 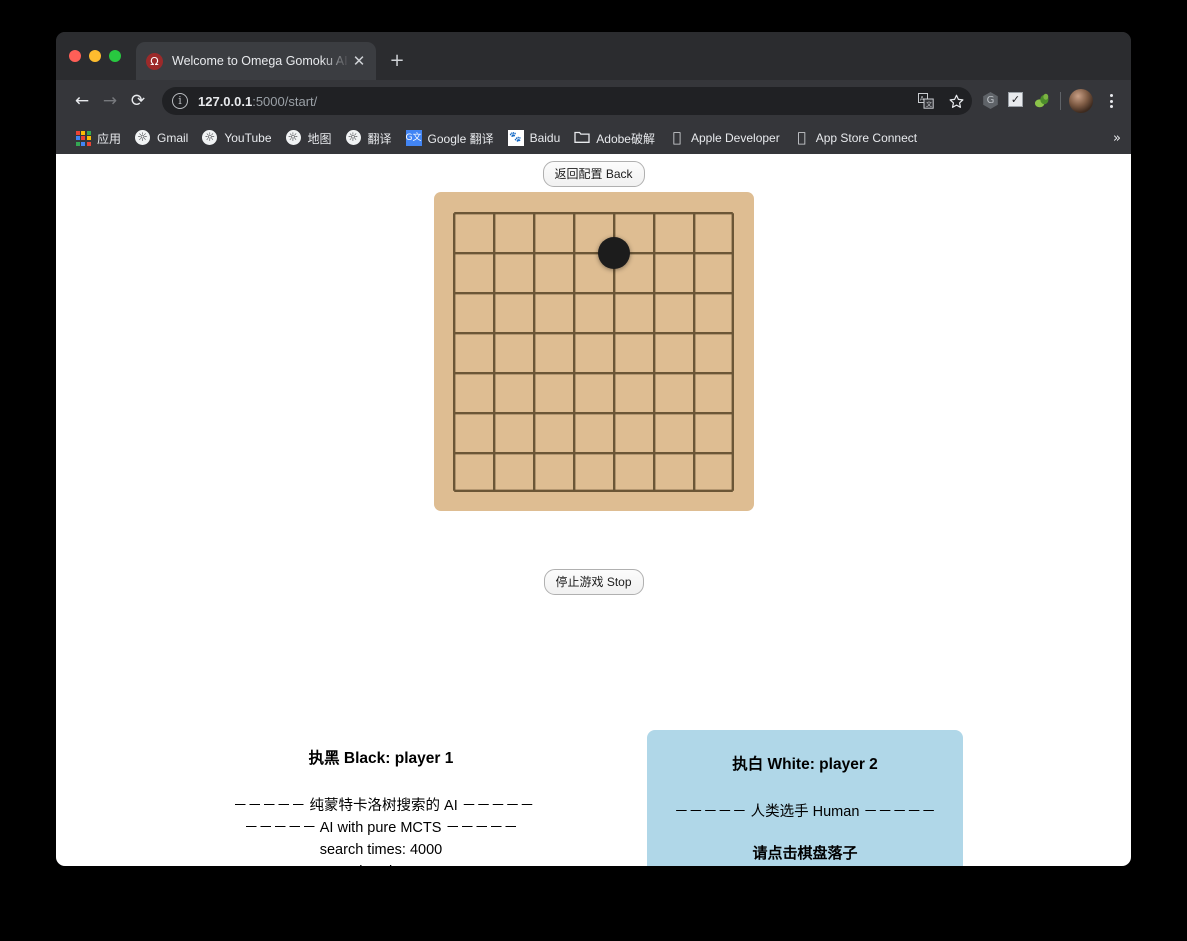 What do you see at coordinates (1043, 101) in the screenshot?
I see `extension-green-icon` at bounding box center [1043, 101].